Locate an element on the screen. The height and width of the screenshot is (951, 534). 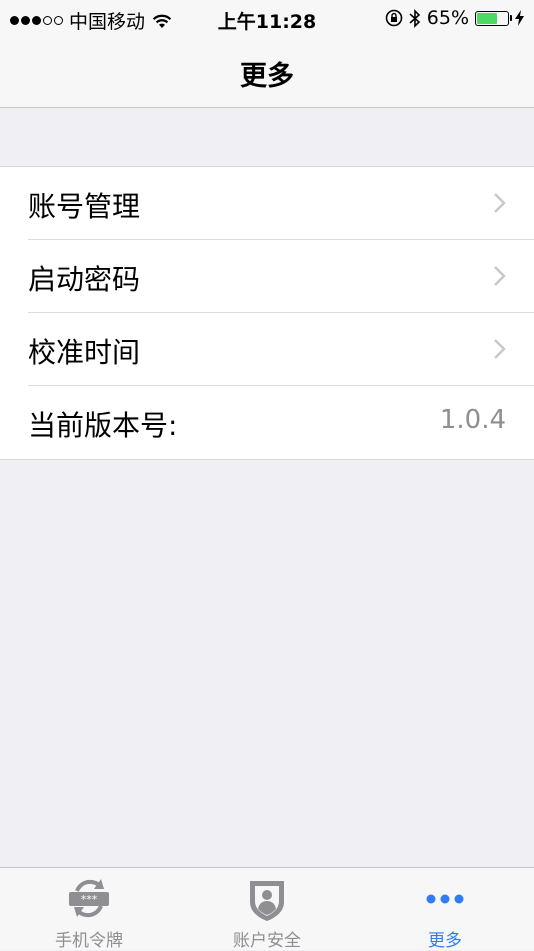
tab-account-security: 账户安全 is located at coordinates (267, 909).